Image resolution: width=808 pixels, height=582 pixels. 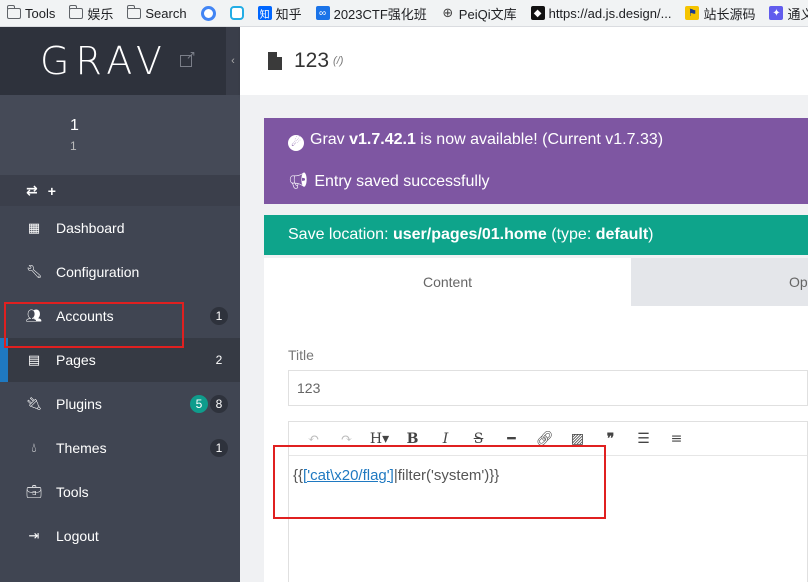 What do you see at coordinates (81, 448) in the screenshot?
I see `sidebar-item-label: Themes` at bounding box center [81, 448].